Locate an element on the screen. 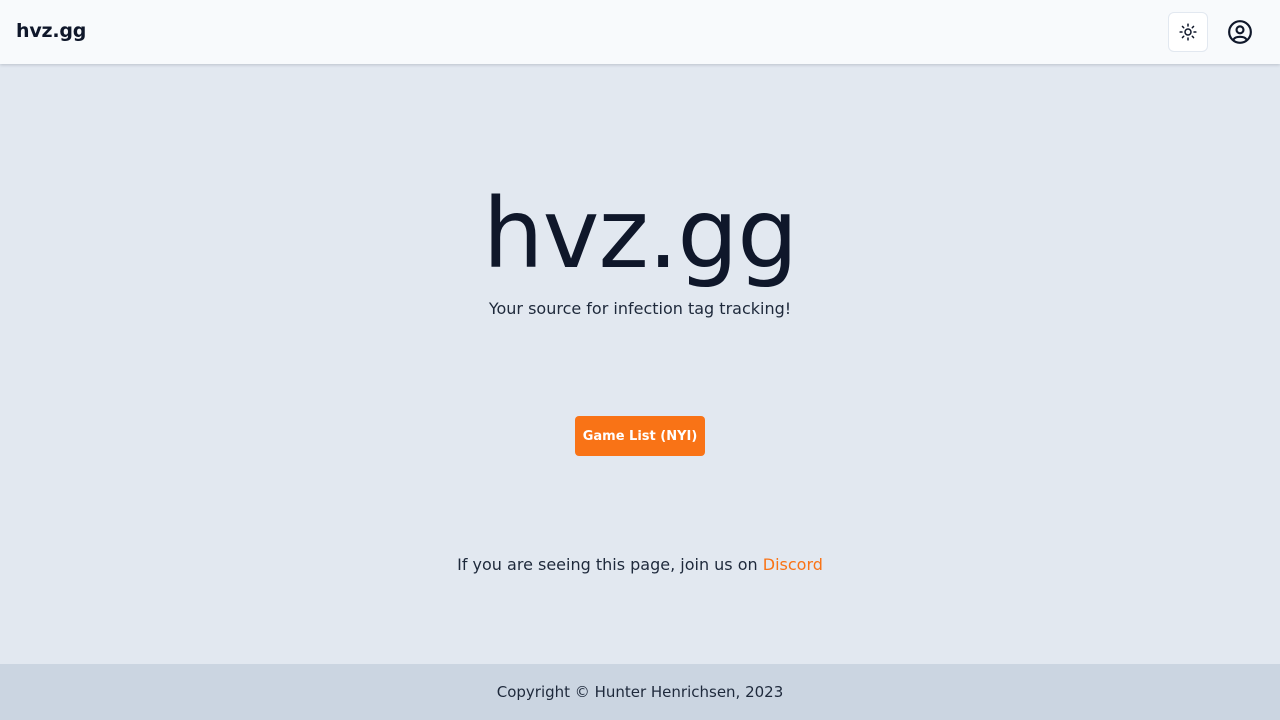 The width and height of the screenshot is (1280, 720). top-navbar: hvz.gg is located at coordinates (640, 32).